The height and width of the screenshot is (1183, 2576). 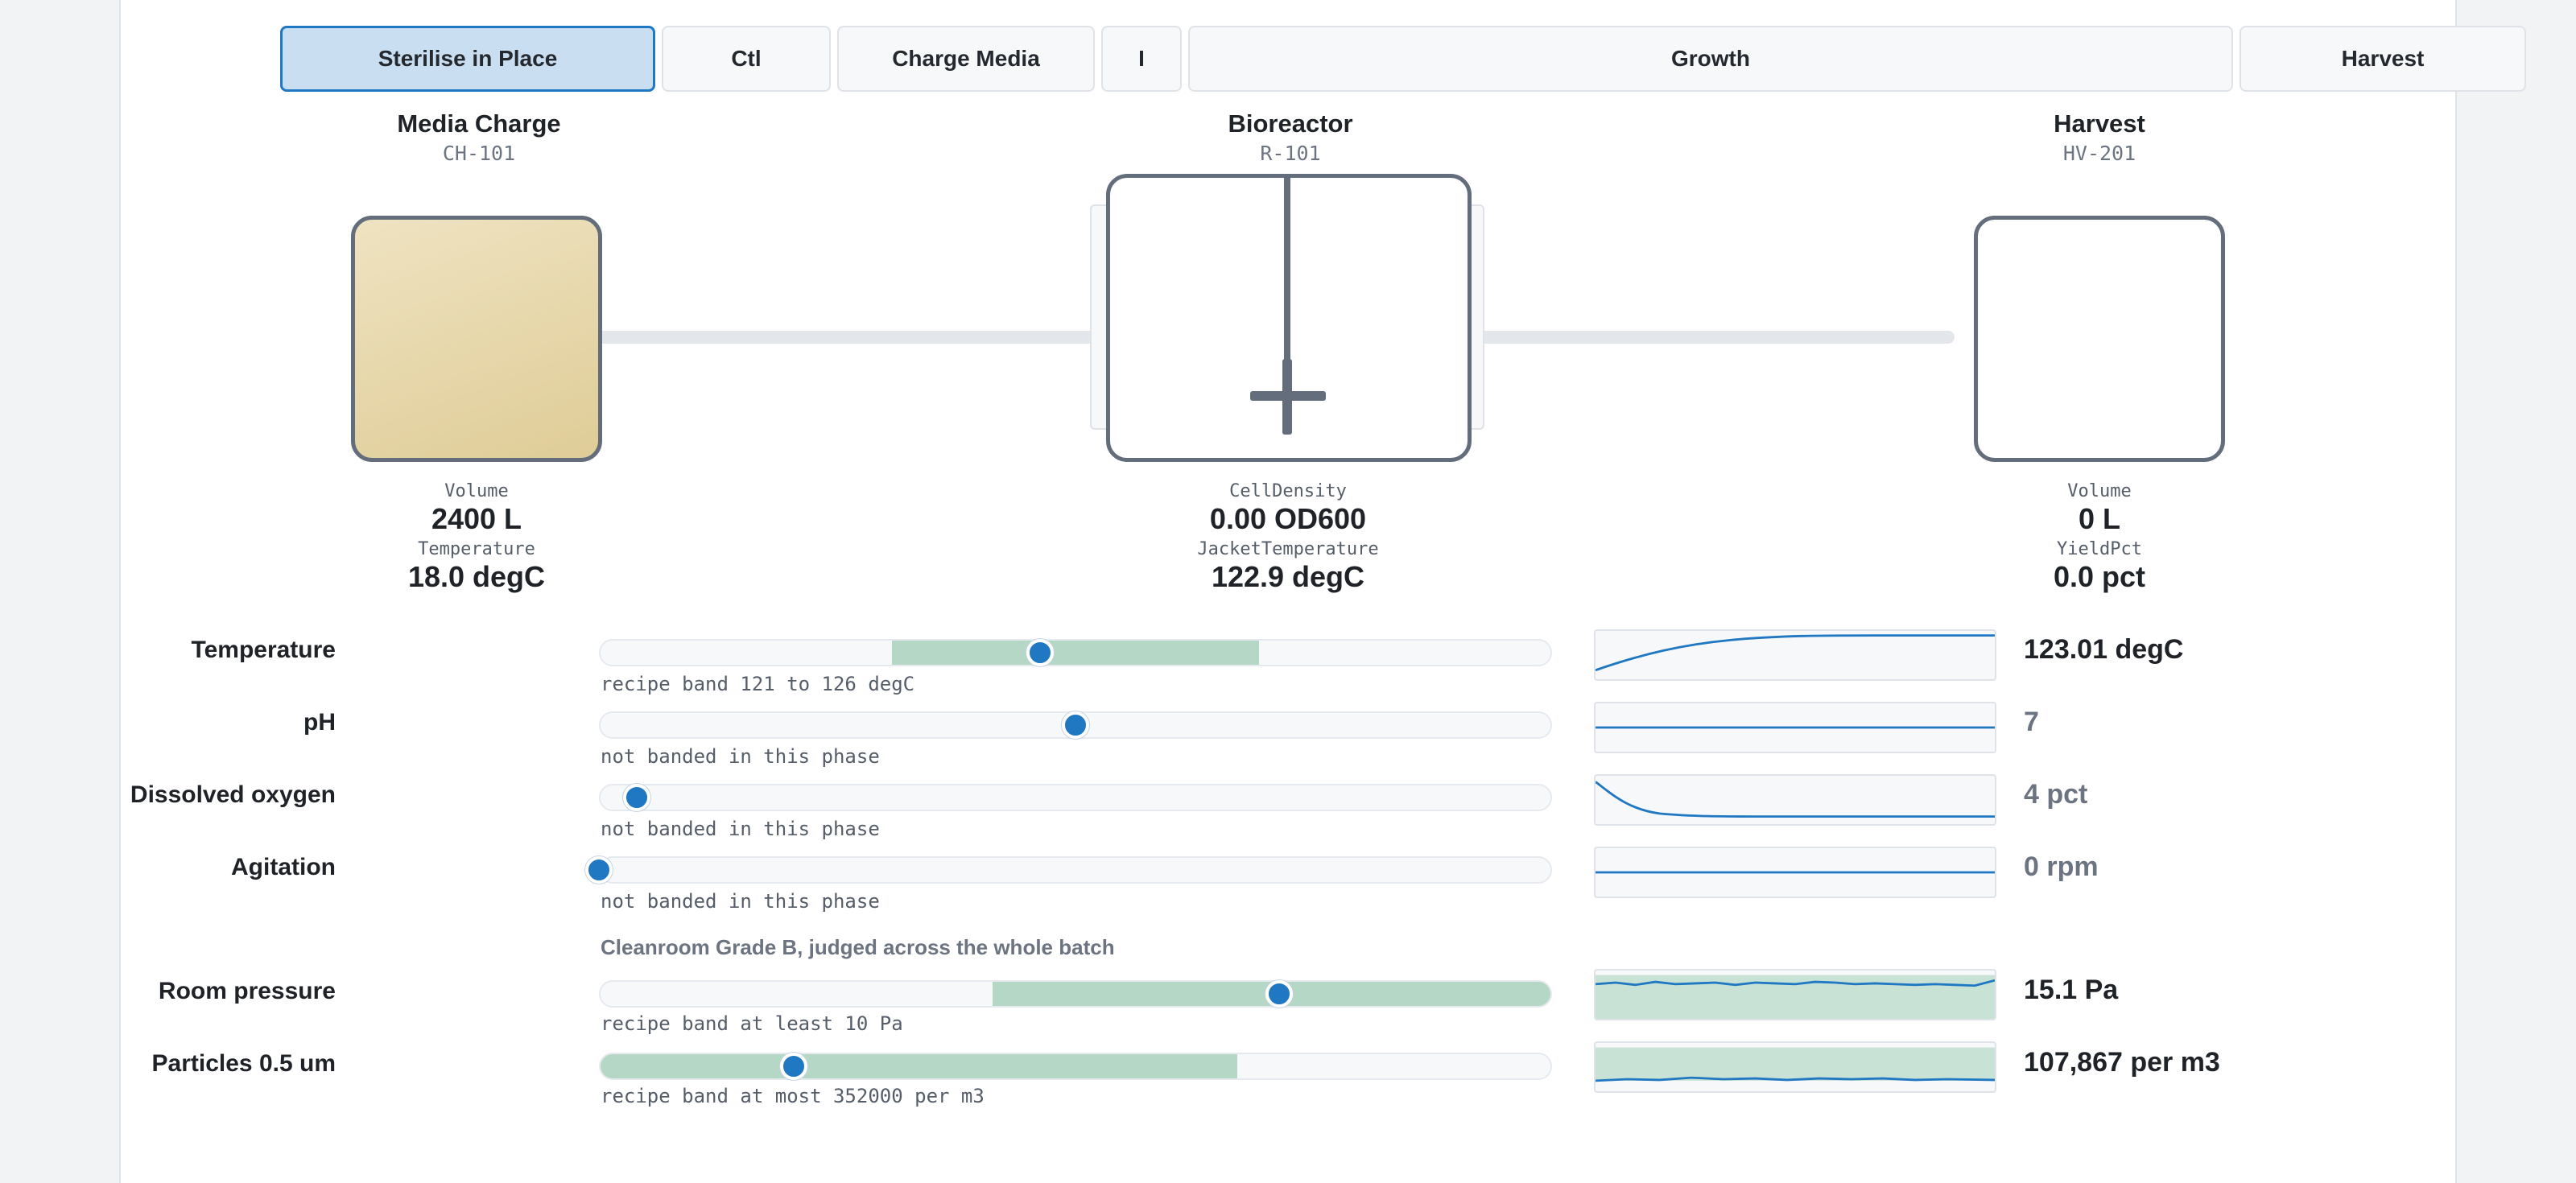 I want to click on param-label: pH, so click(x=319, y=722).